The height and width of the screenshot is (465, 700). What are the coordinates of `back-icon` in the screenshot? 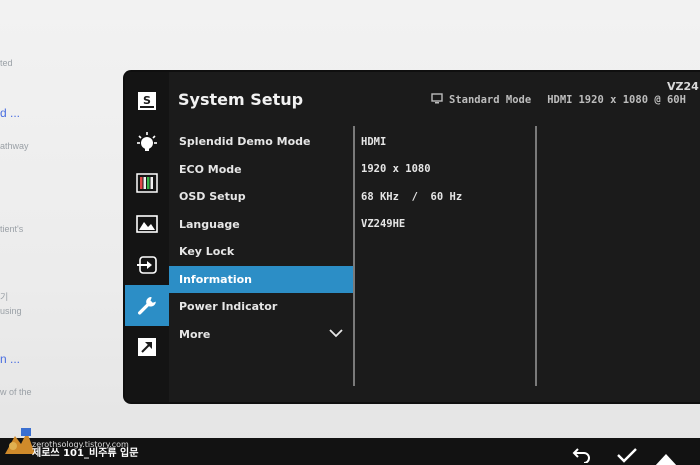 It's located at (582, 456).